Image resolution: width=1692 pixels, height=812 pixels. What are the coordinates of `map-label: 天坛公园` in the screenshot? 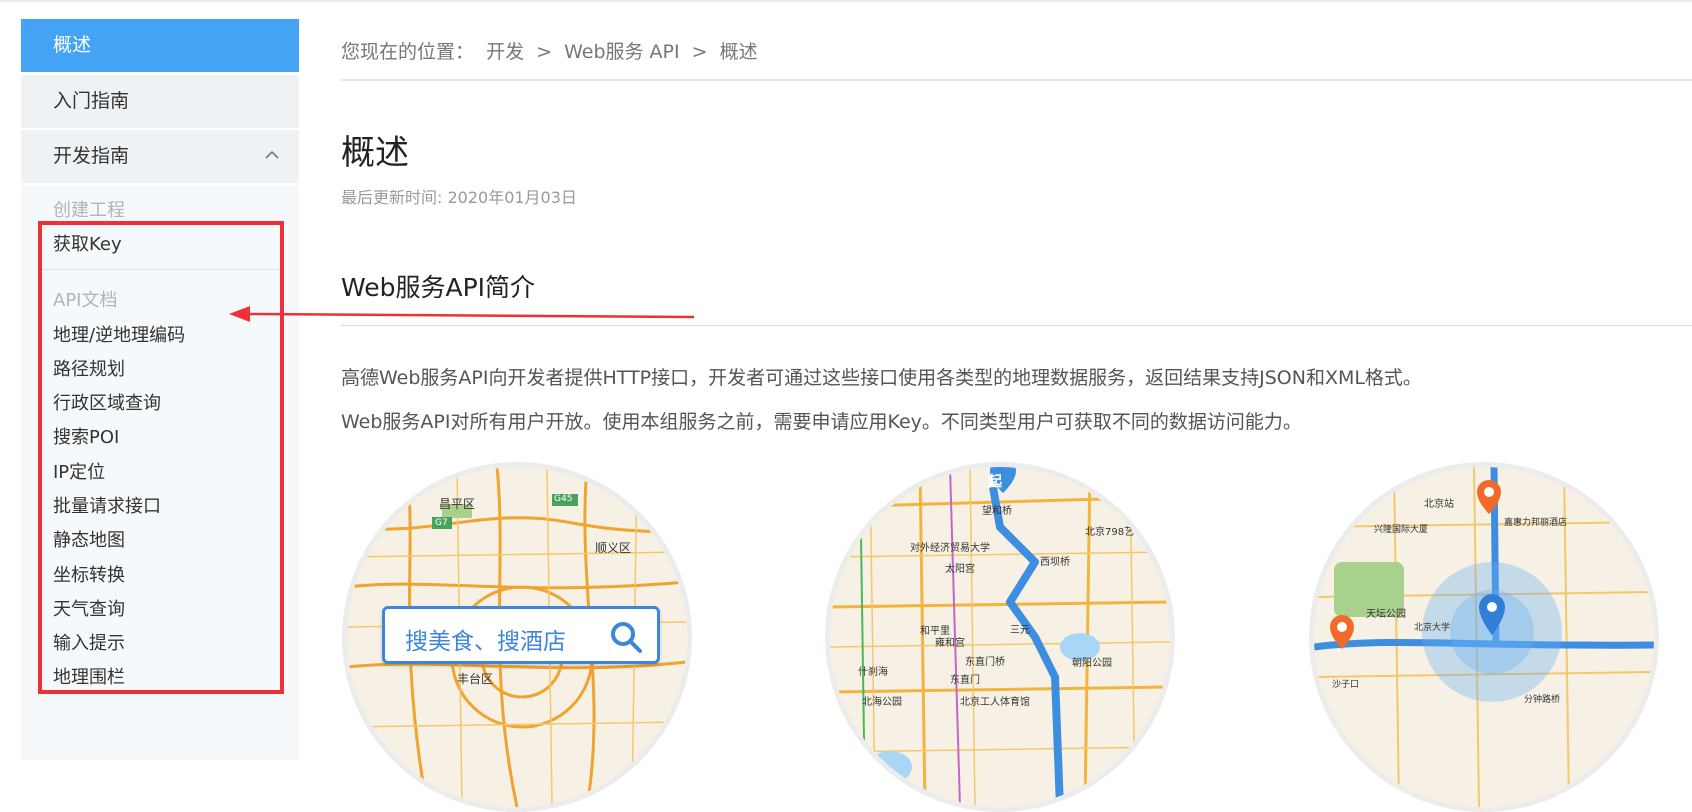 It's located at (1386, 614).